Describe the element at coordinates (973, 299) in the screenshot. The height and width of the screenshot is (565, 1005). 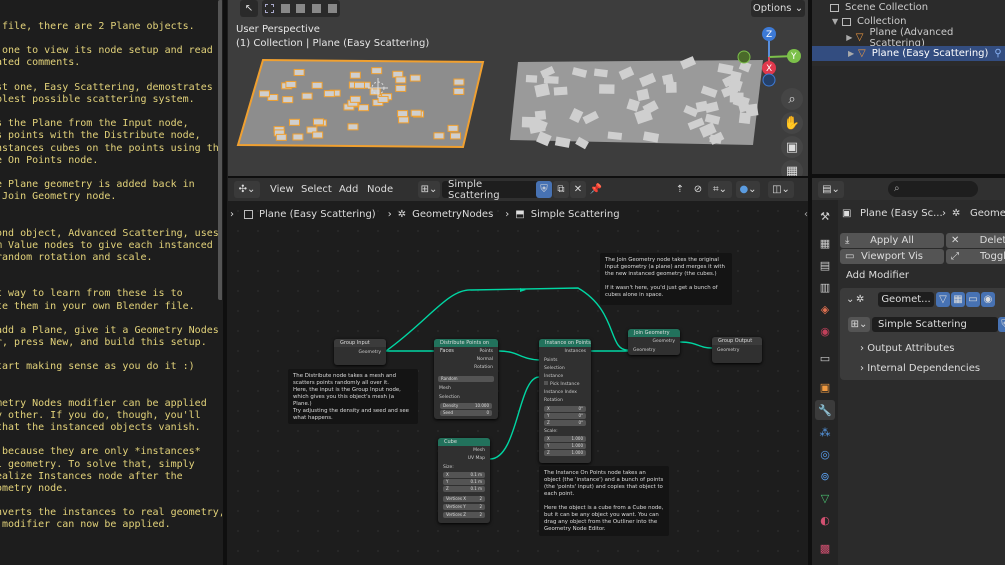
I see `viewport-display-icon: ▭` at that location.